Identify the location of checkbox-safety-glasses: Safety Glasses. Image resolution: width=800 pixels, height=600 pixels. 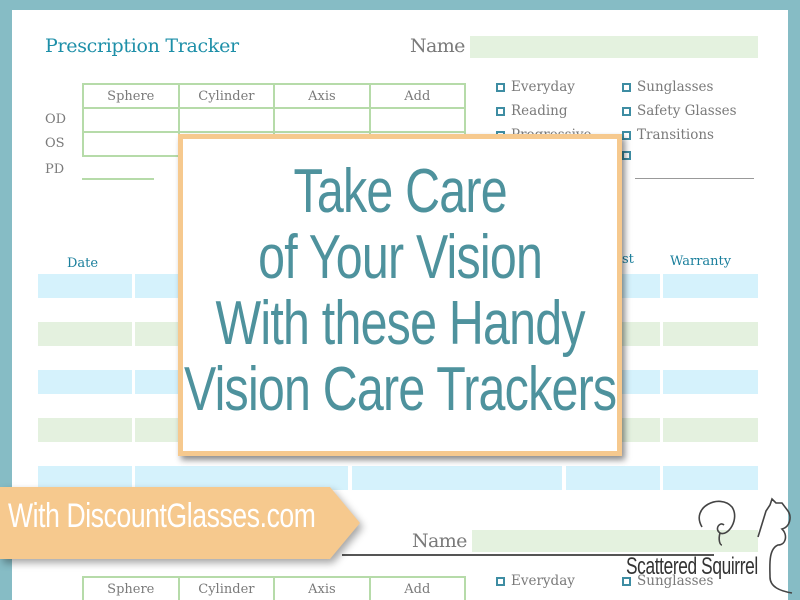
(679, 111).